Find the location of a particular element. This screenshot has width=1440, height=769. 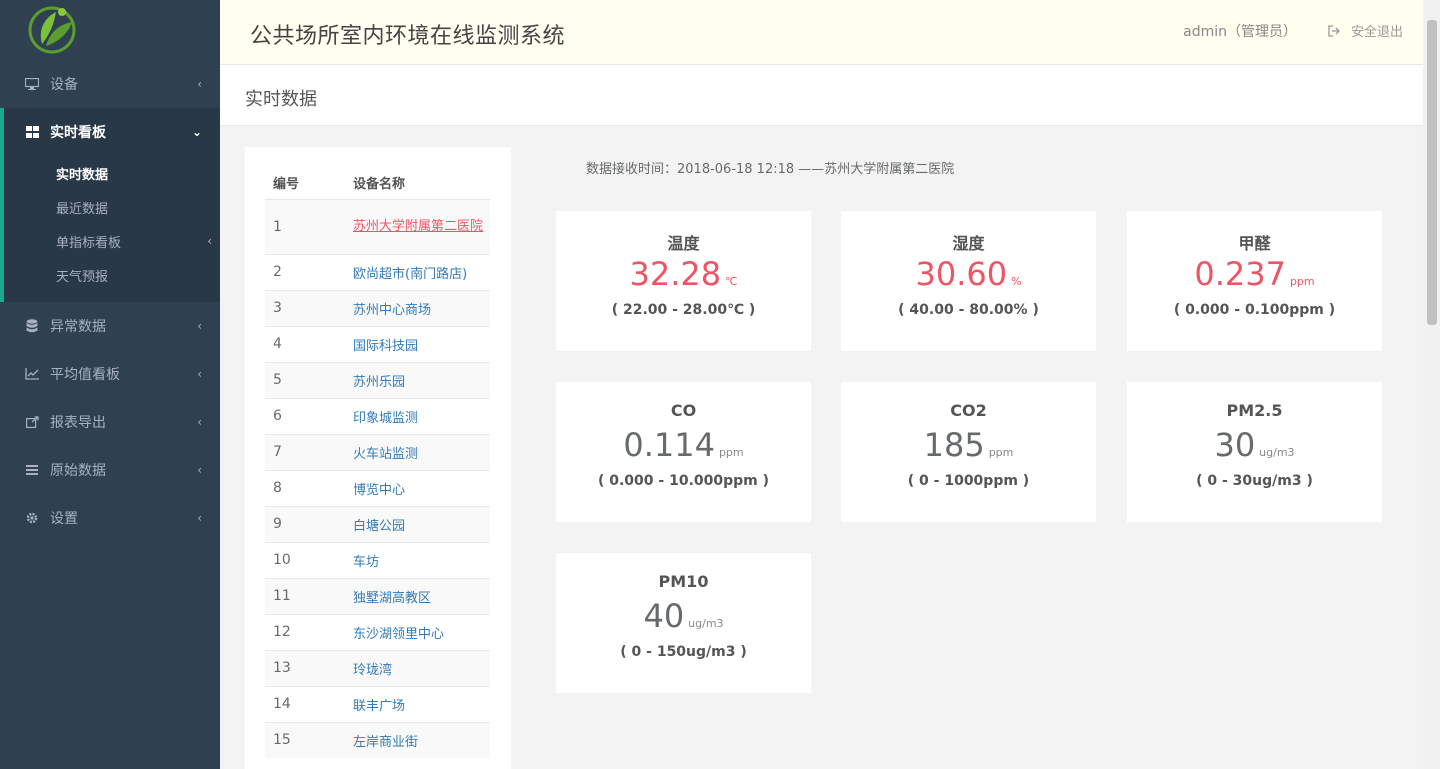

column-header-id: 编号 is located at coordinates (305, 183).